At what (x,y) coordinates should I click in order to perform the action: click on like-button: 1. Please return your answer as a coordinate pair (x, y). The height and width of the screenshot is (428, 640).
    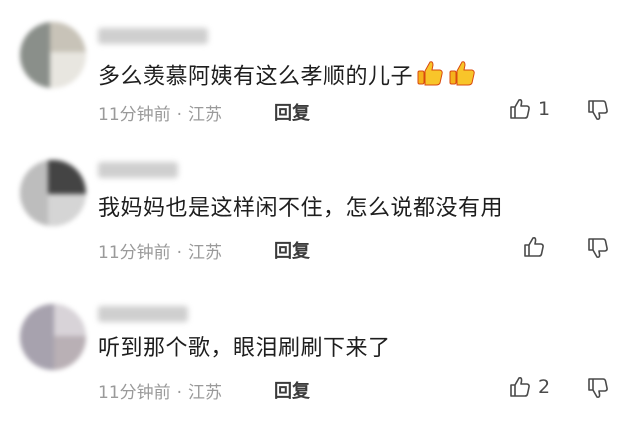
    Looking at the image, I should click on (529, 109).